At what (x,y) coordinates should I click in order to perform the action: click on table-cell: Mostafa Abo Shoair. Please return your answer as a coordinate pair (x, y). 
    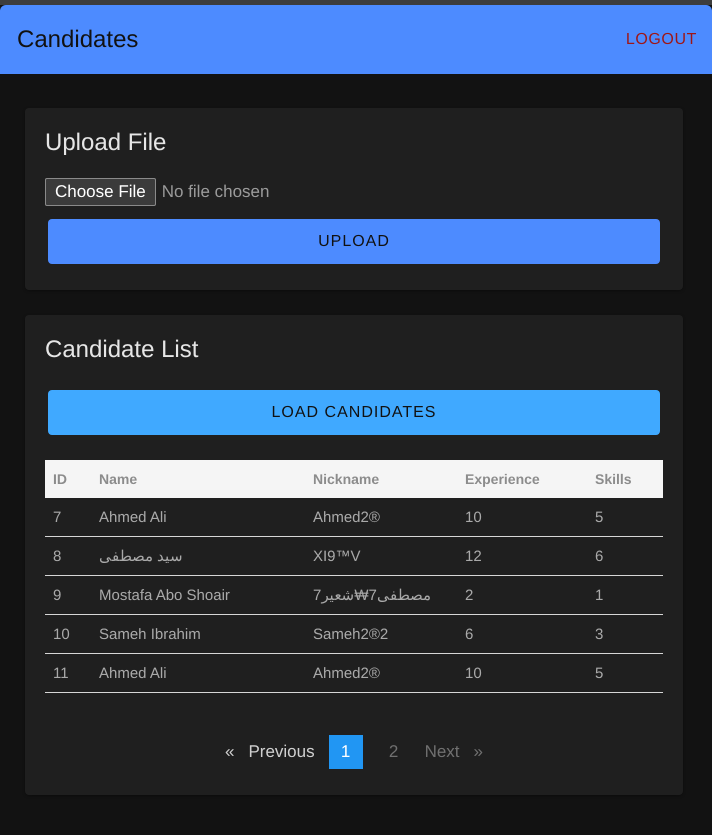
    Looking at the image, I should click on (198, 595).